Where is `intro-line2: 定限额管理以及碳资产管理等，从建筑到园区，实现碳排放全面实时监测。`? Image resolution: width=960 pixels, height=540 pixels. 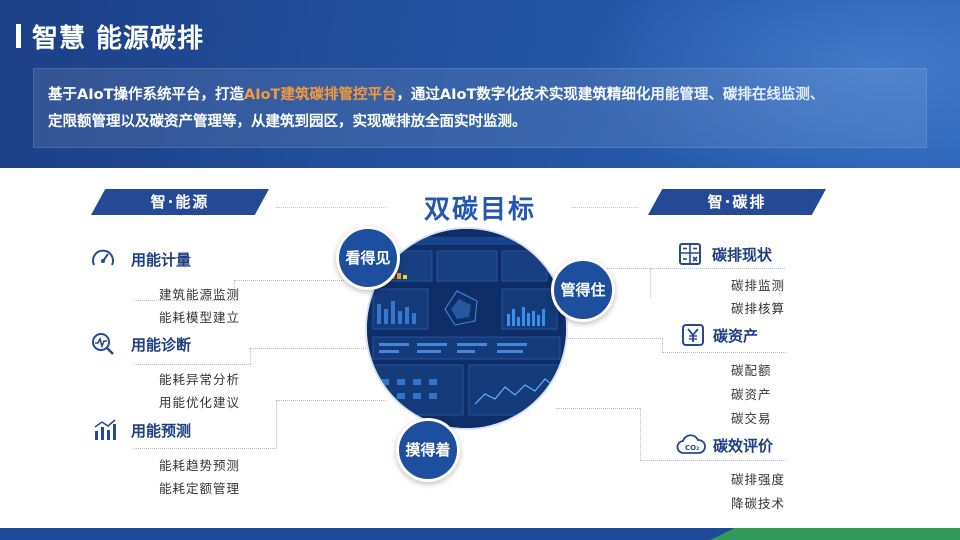 intro-line2: 定限额管理以及碳资产管理等，从建筑到园区，实现碳排放全面实时监测。 is located at coordinates (287, 122).